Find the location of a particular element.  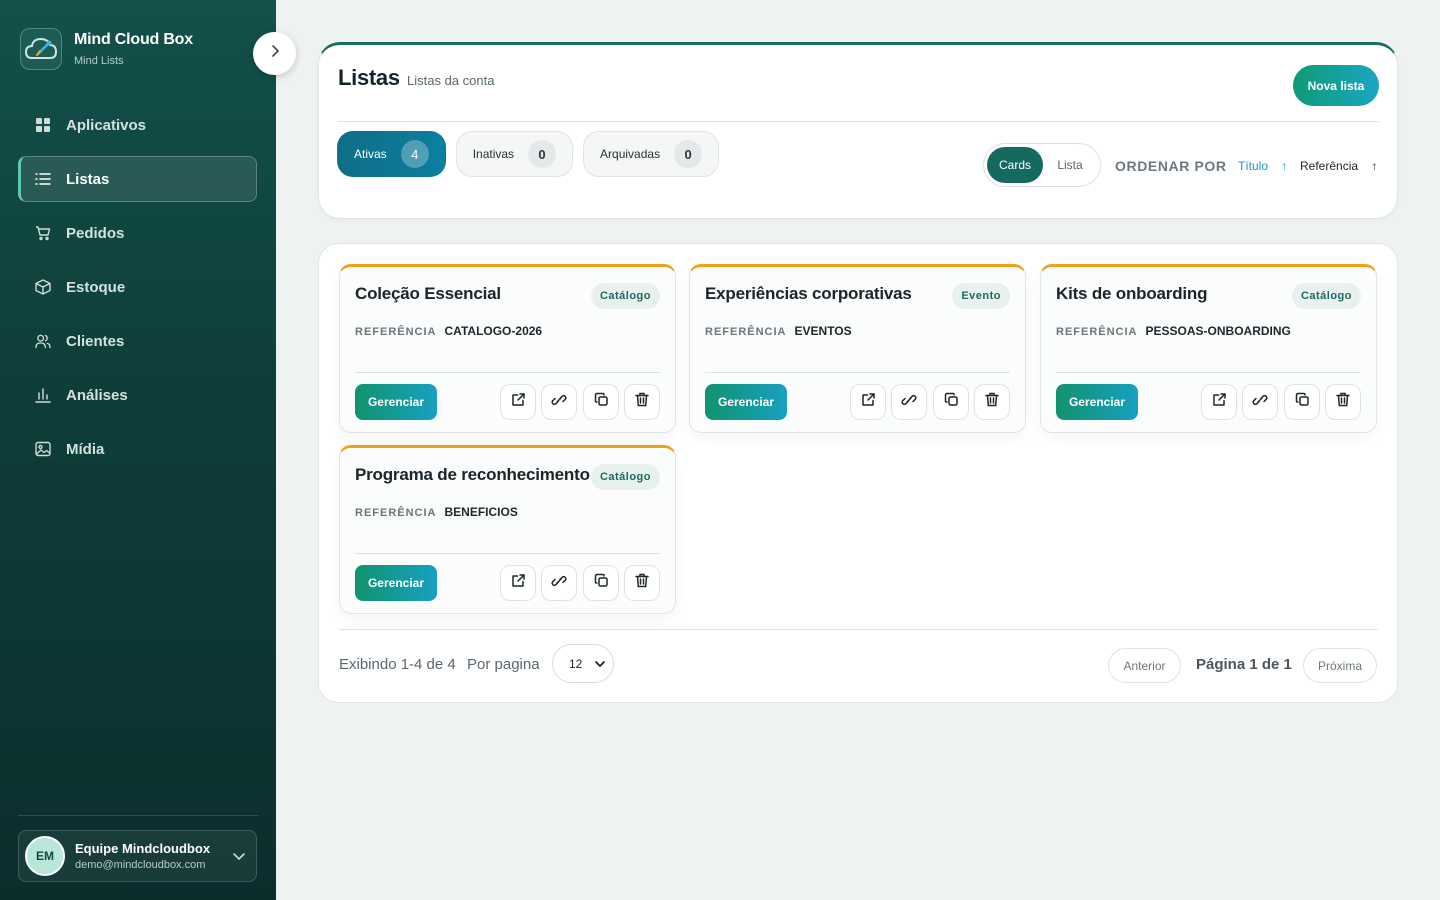

cart-icon is located at coordinates (43, 233).